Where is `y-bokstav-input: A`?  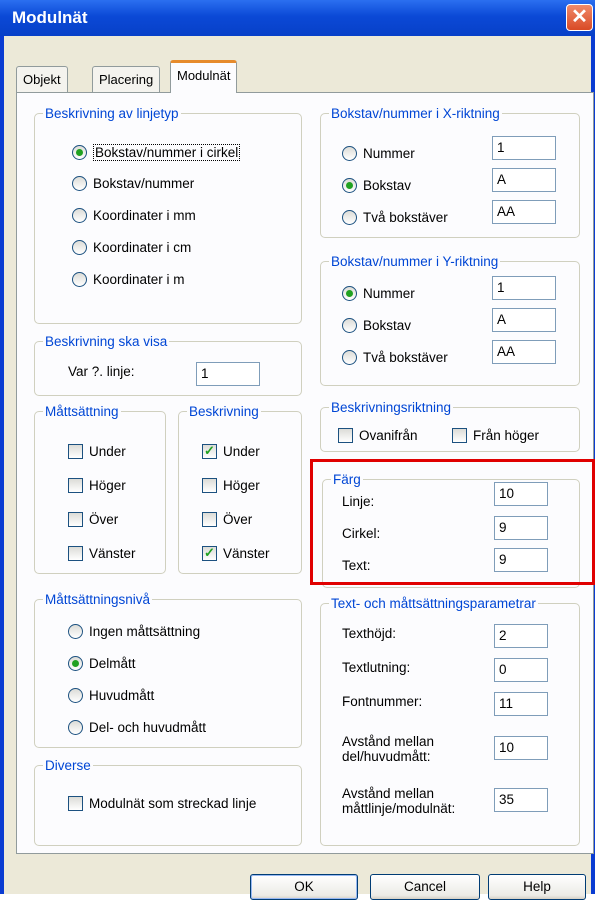
y-bokstav-input: A is located at coordinates (524, 320).